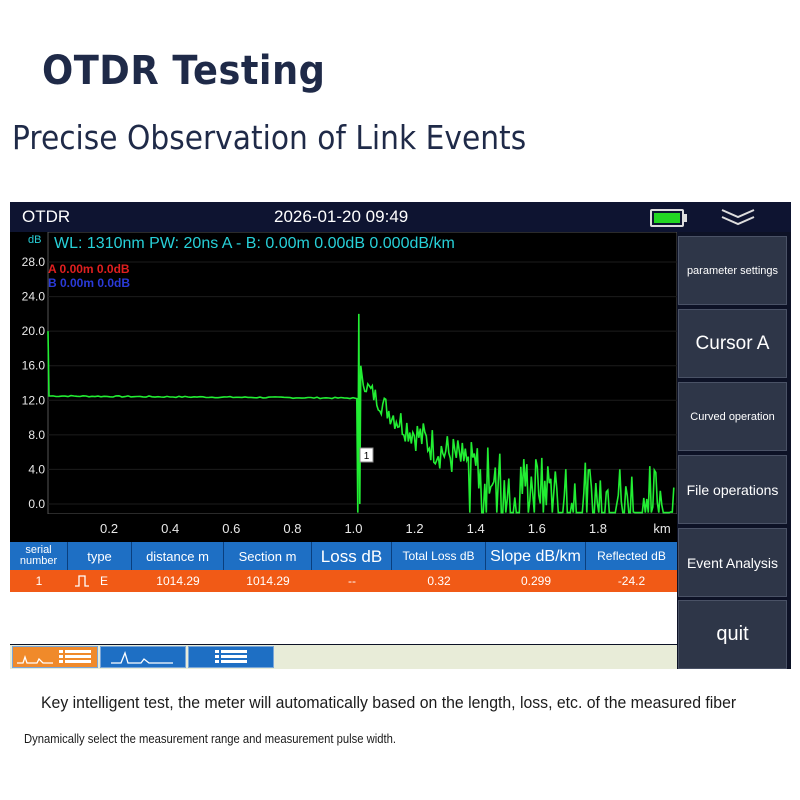 This screenshot has width=800, height=800. What do you see at coordinates (738, 217) in the screenshot?
I see `chevron-menu-icon` at bounding box center [738, 217].